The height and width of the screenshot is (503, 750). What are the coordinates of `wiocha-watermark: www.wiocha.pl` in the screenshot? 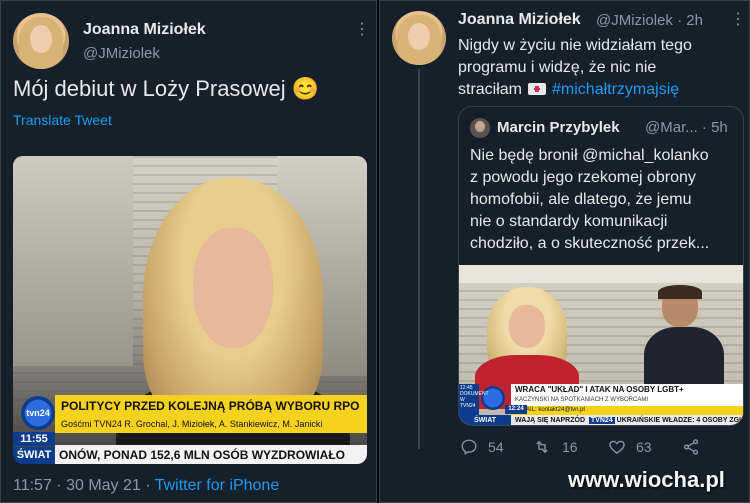 It's located at (646, 479).